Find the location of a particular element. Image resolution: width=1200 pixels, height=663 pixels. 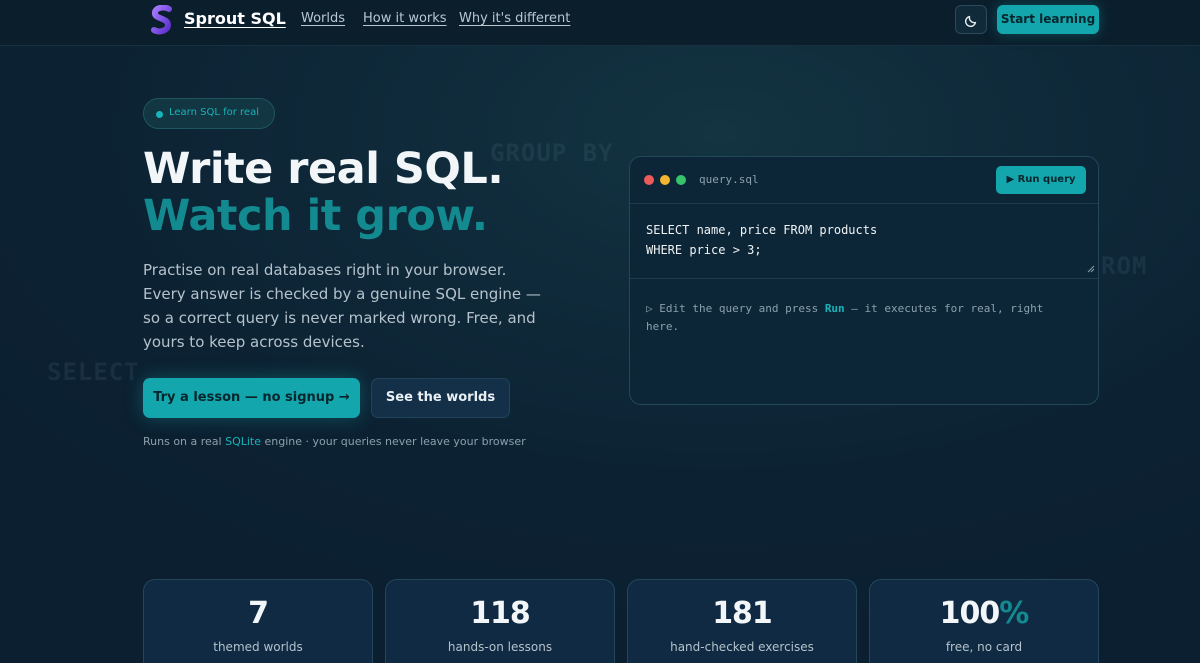

moon-icon is located at coordinates (970, 21).